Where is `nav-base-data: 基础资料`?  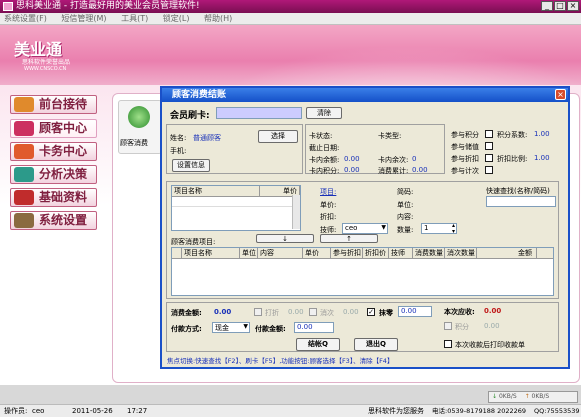 nav-base-data: 基础资料 is located at coordinates (53, 197).